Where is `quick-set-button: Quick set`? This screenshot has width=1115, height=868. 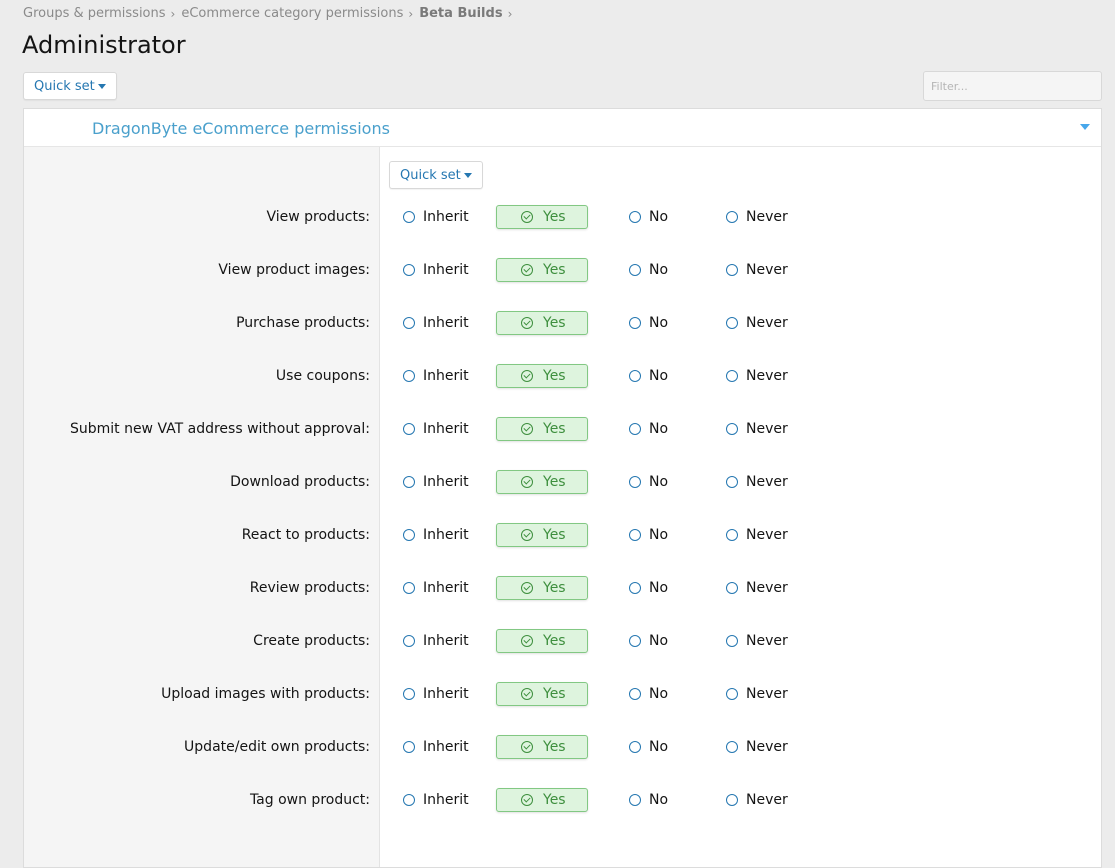 quick-set-button: Quick set is located at coordinates (70, 86).